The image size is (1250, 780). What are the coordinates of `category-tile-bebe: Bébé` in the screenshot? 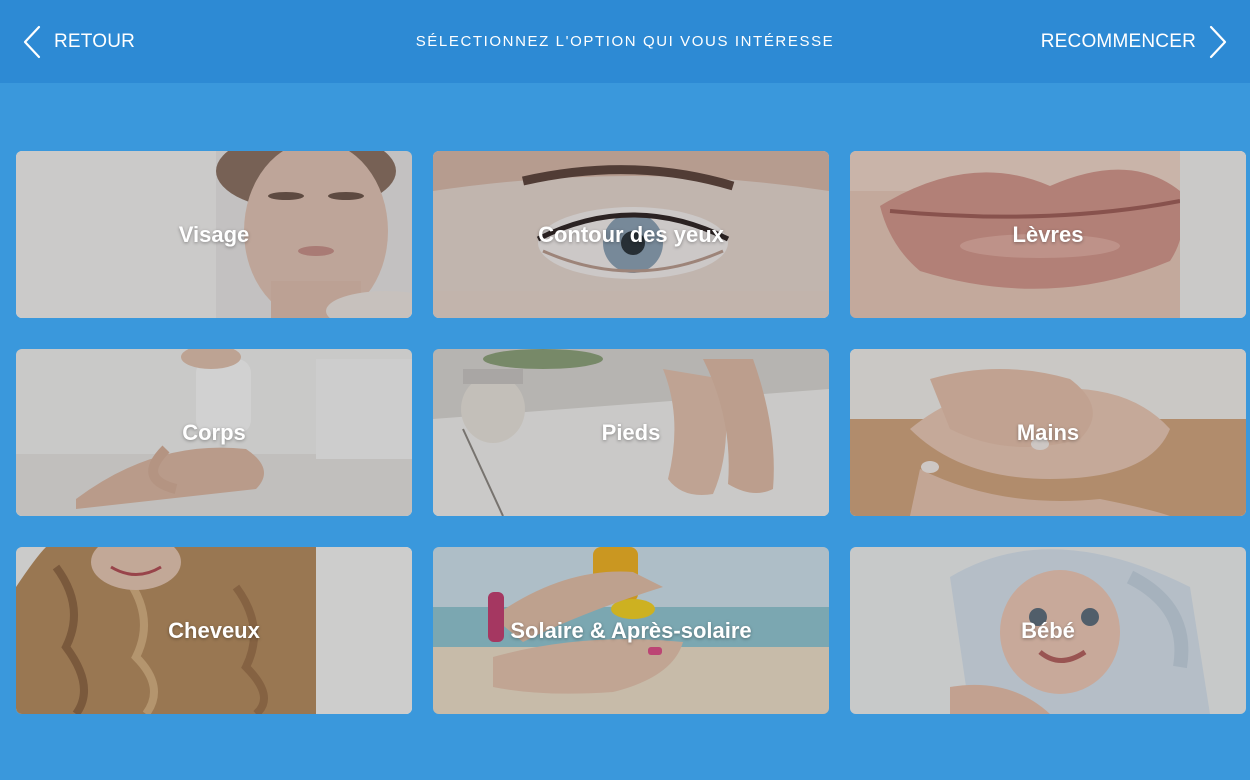 It's located at (1048, 630).